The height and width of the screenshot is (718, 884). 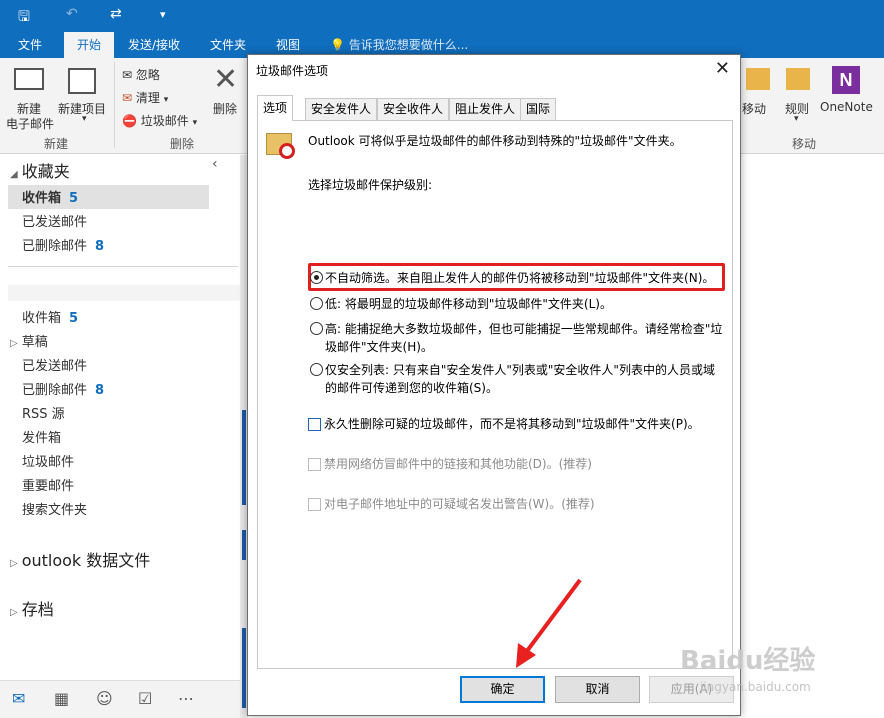 I want to click on fav-sent: 已发送邮件, so click(x=54, y=220).